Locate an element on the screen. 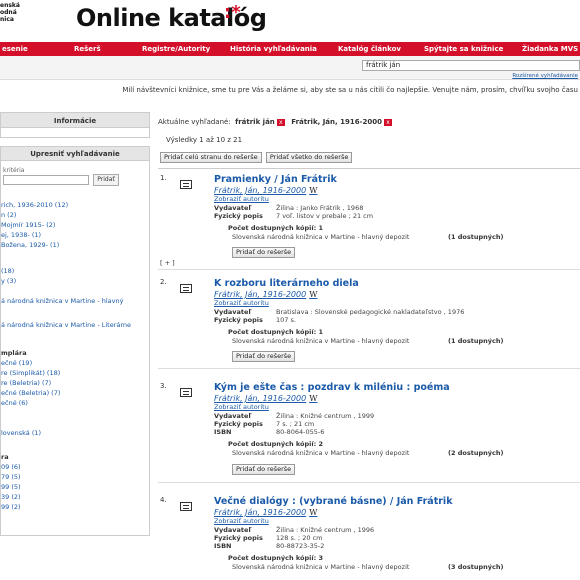 The width and height of the screenshot is (580, 580). facet-copy: re (Beletria) (7) is located at coordinates (26, 383).